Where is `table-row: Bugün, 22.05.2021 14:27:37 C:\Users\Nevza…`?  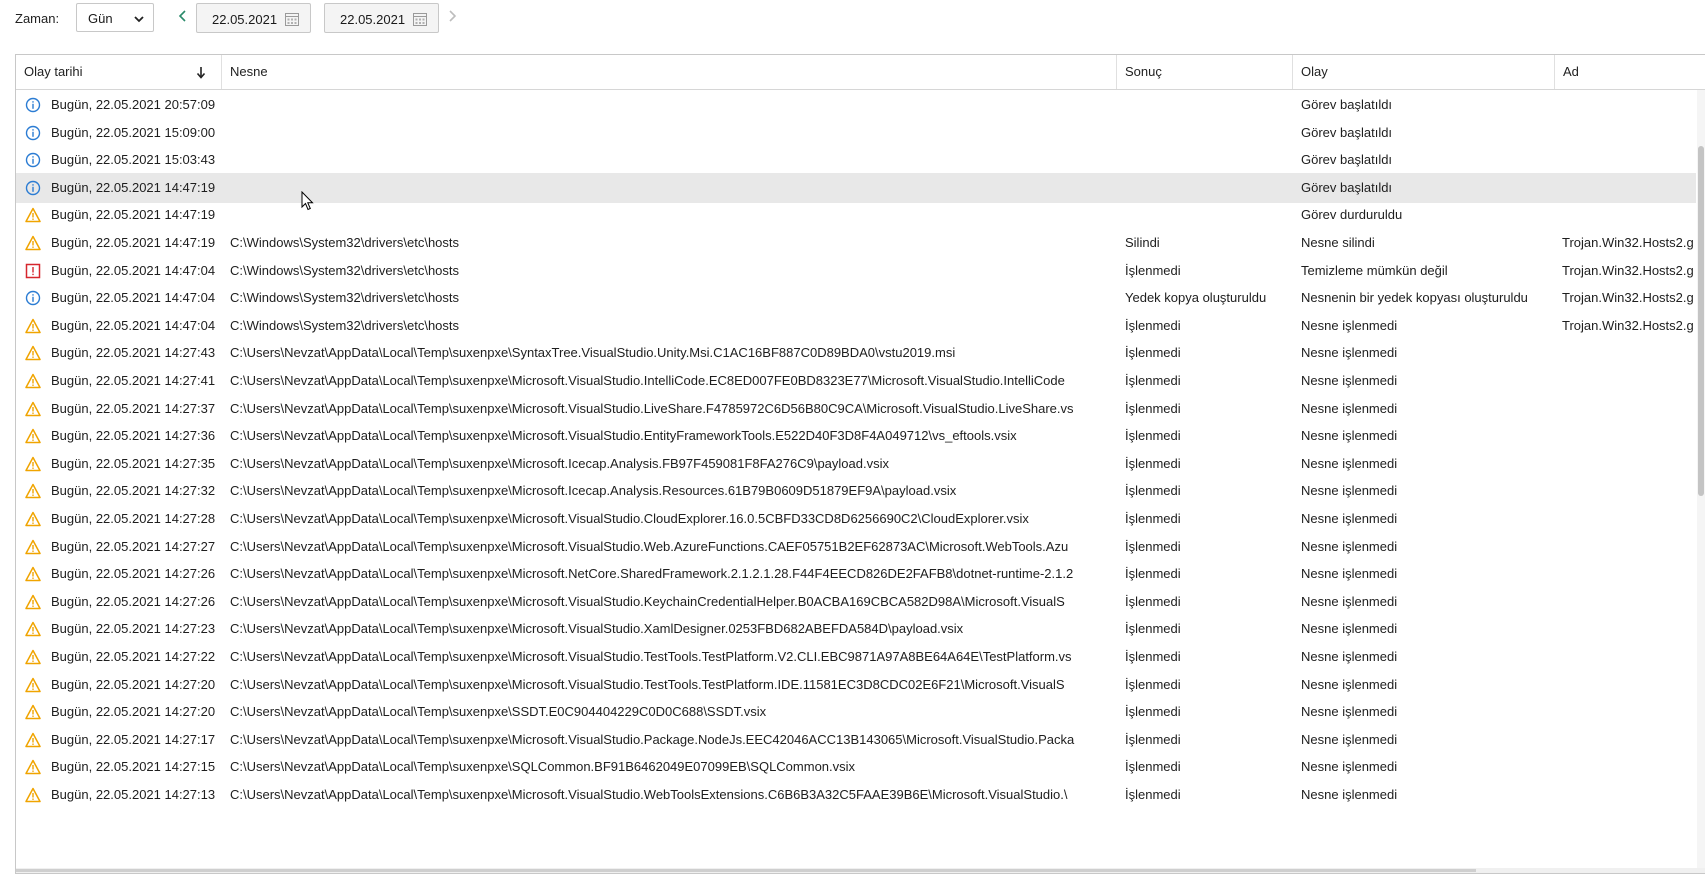 table-row: Bugün, 22.05.2021 14:27:37 C:\Users\Nevza… is located at coordinates (856, 409).